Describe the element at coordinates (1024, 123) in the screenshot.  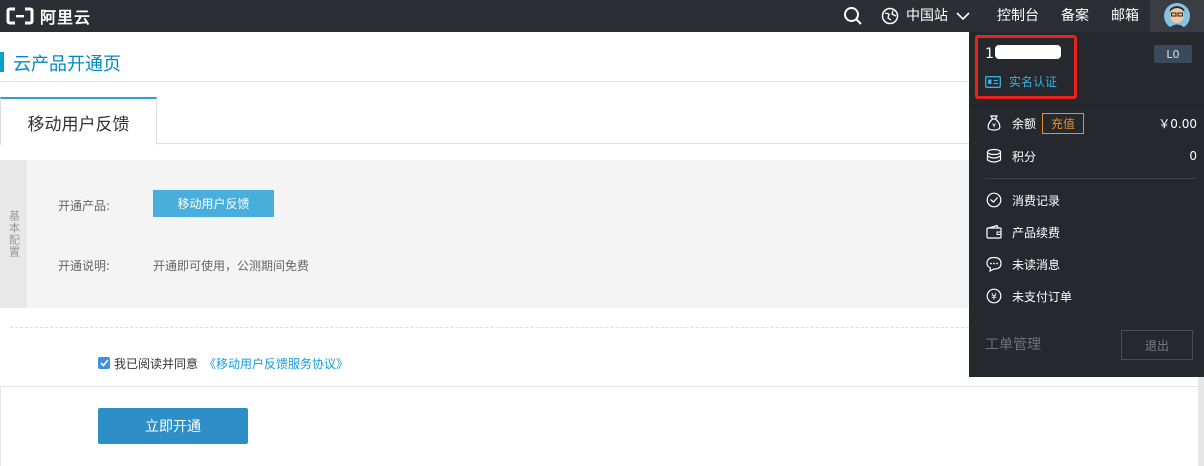
I see `balance-label: 余额` at that location.